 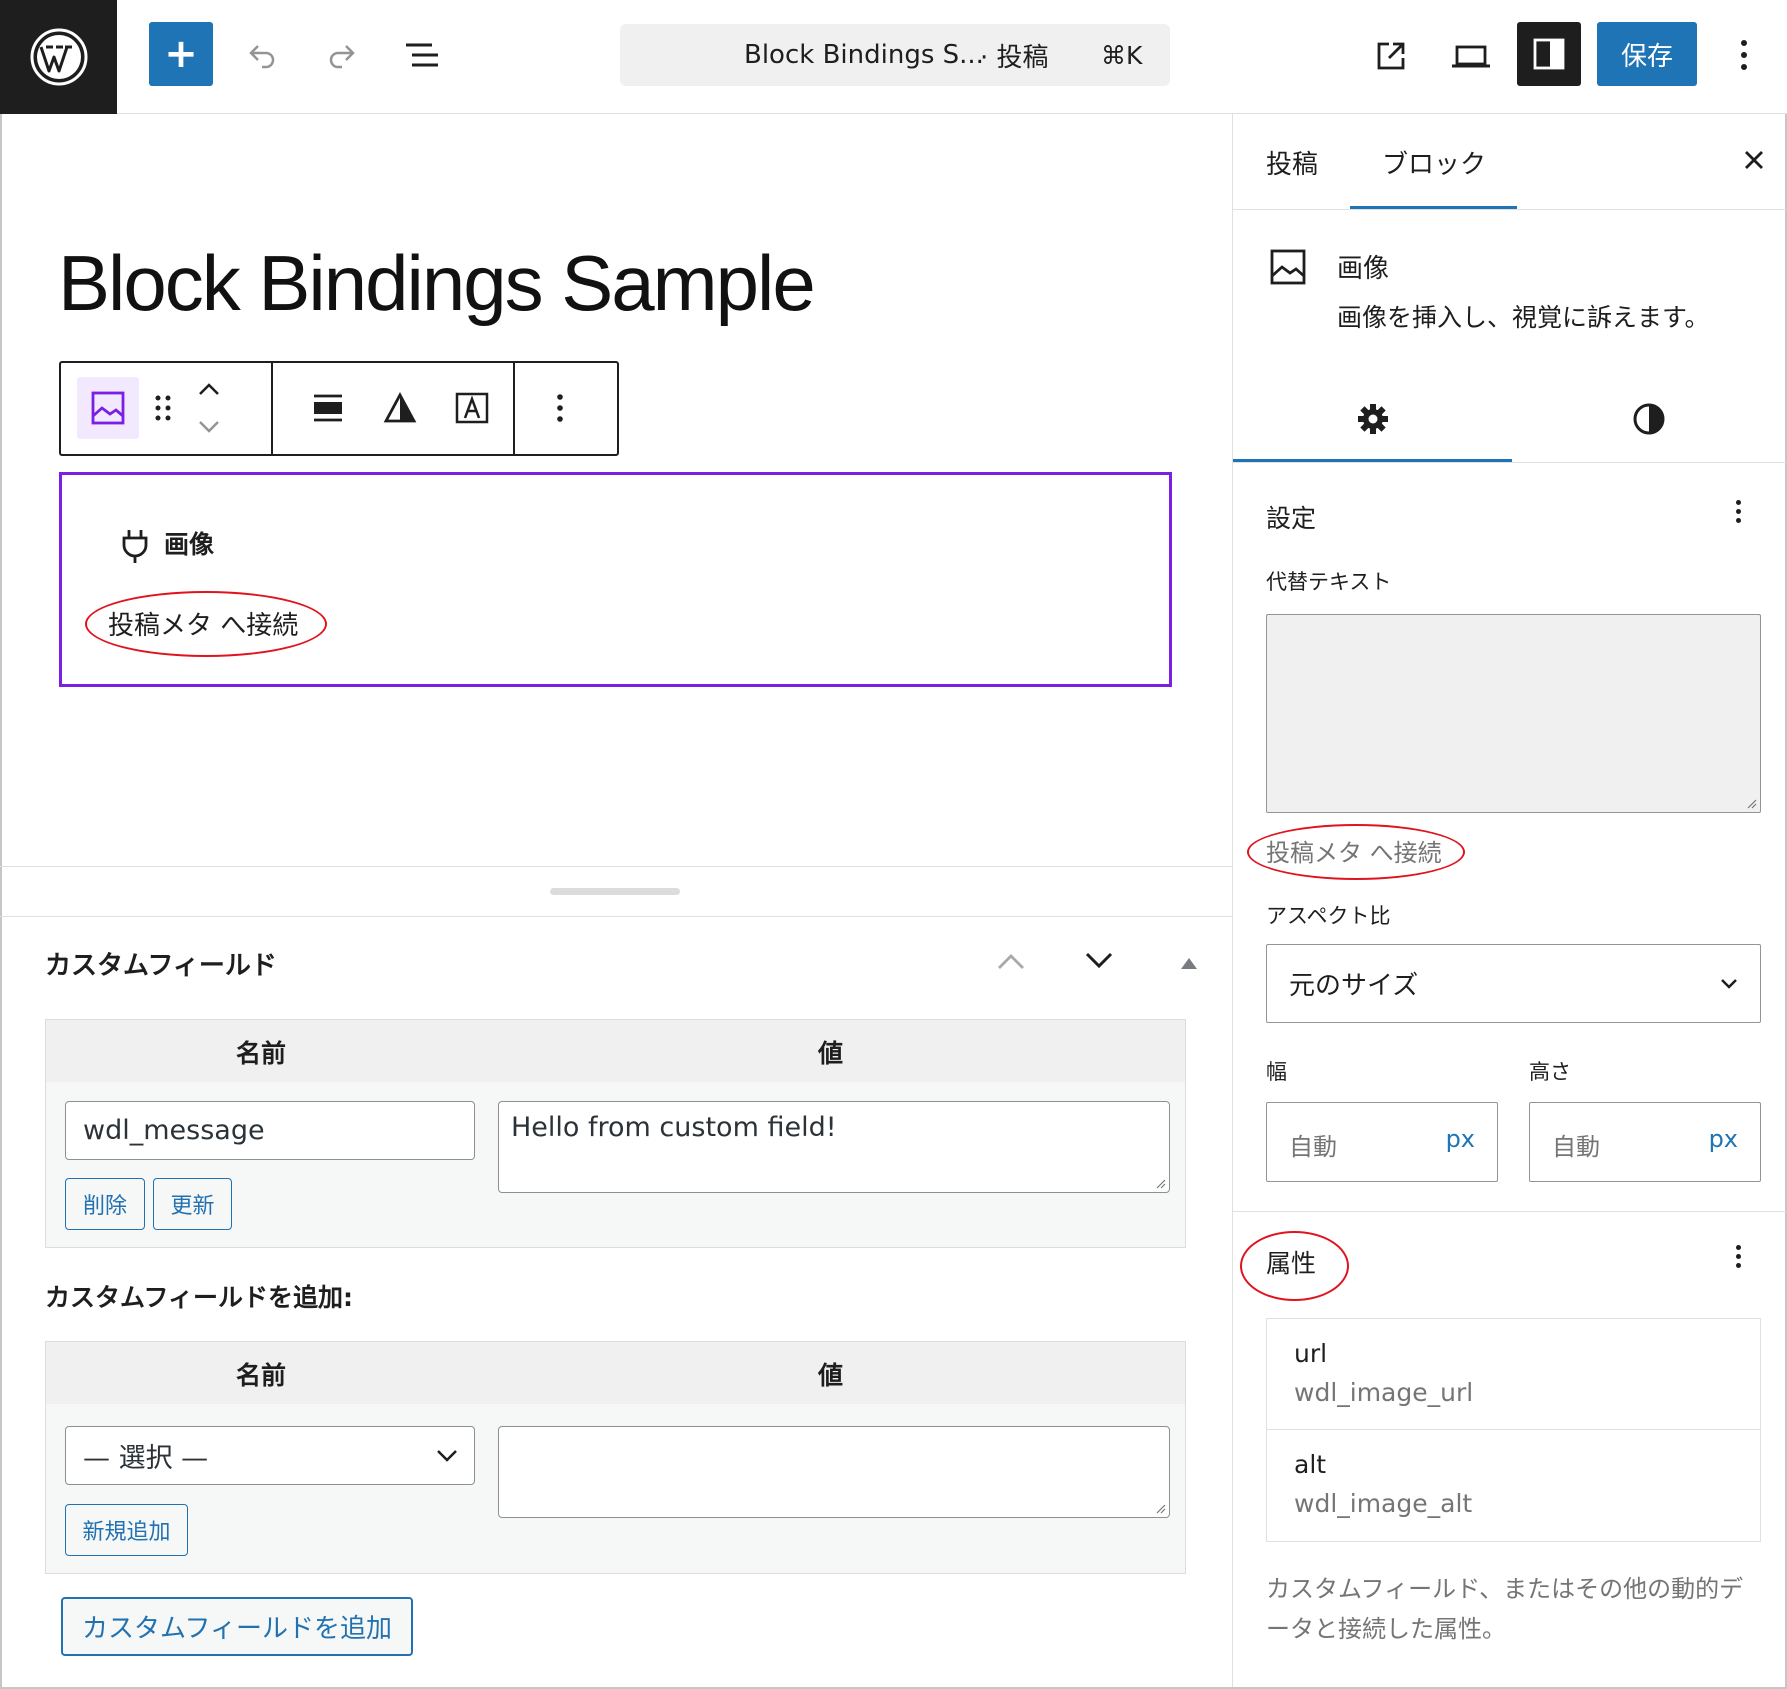 I want to click on meta-key-select: — 選択 —, so click(x=270, y=1455).